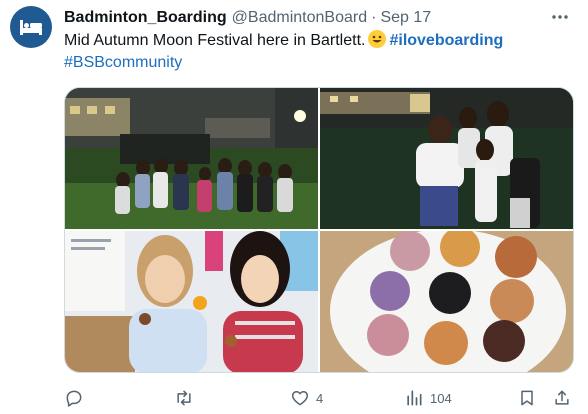 The width and height of the screenshot is (588, 414). What do you see at coordinates (191, 158) in the screenshot?
I see `photo-group-night` at bounding box center [191, 158].